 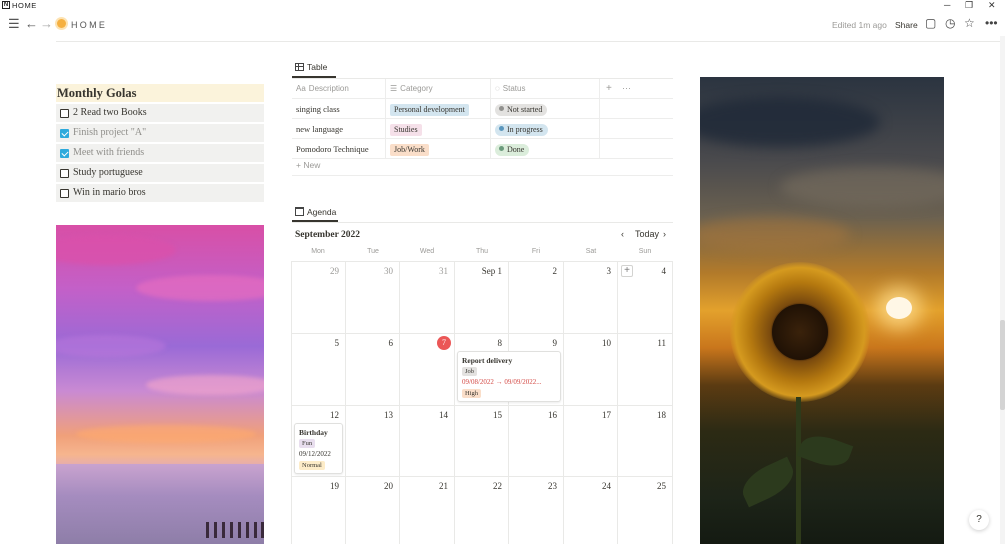 What do you see at coordinates (906, 25) in the screenshot?
I see `share-button: Share` at bounding box center [906, 25].